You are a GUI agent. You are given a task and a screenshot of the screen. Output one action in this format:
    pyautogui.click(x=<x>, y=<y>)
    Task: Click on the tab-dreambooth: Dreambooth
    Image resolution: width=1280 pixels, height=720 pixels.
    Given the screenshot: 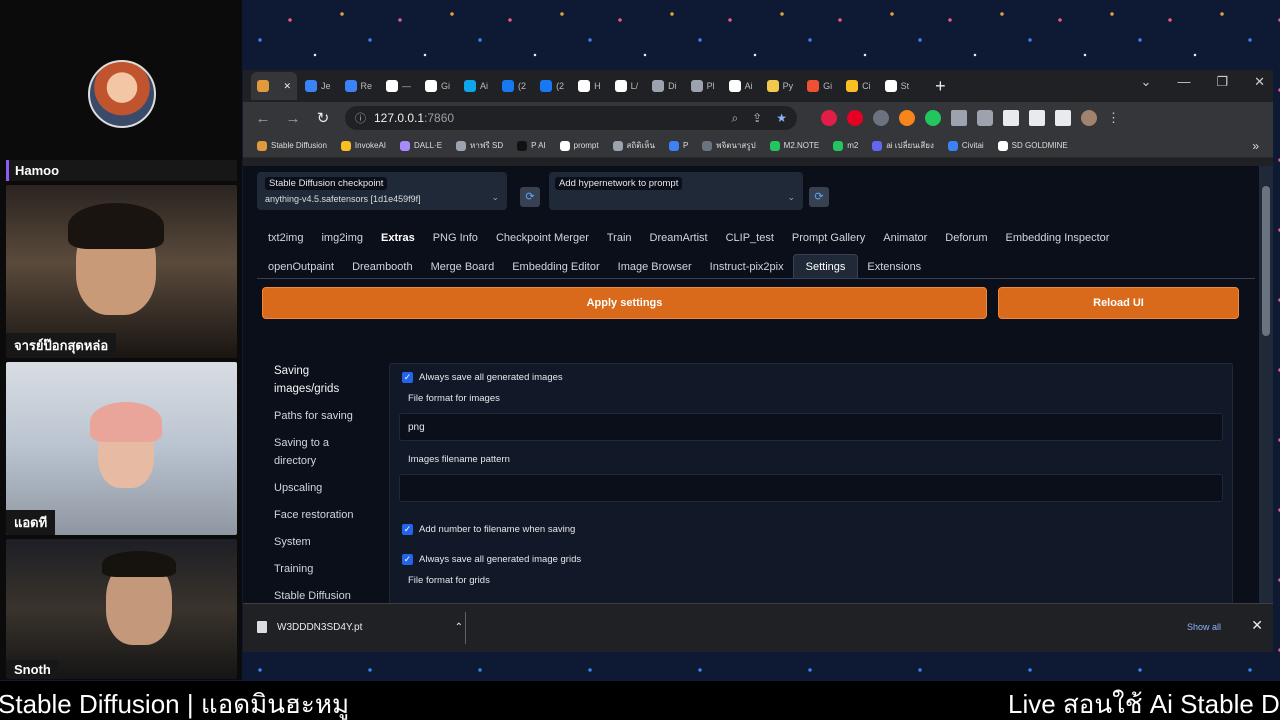 What is the action you would take?
    pyautogui.click(x=382, y=267)
    